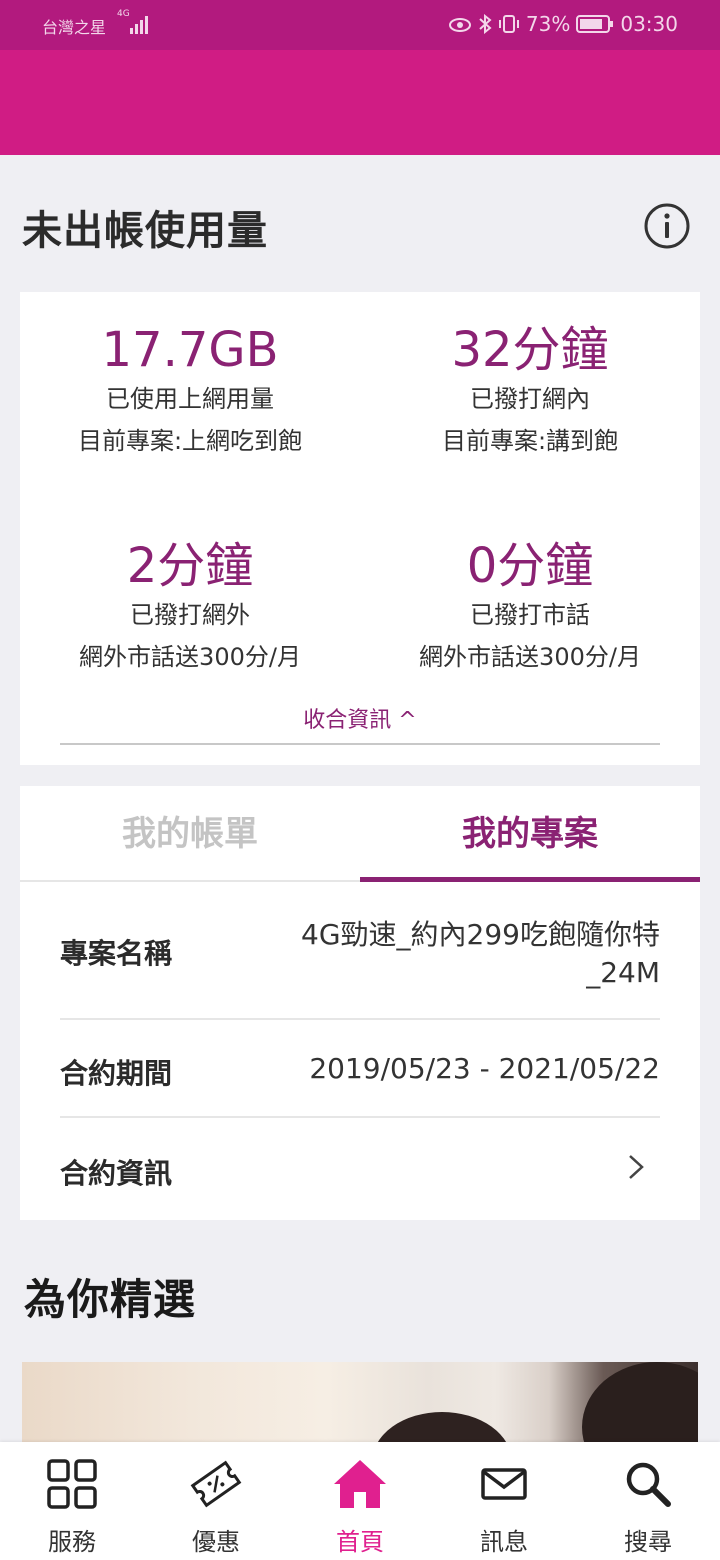  I want to click on home-icon, so click(360, 1484).